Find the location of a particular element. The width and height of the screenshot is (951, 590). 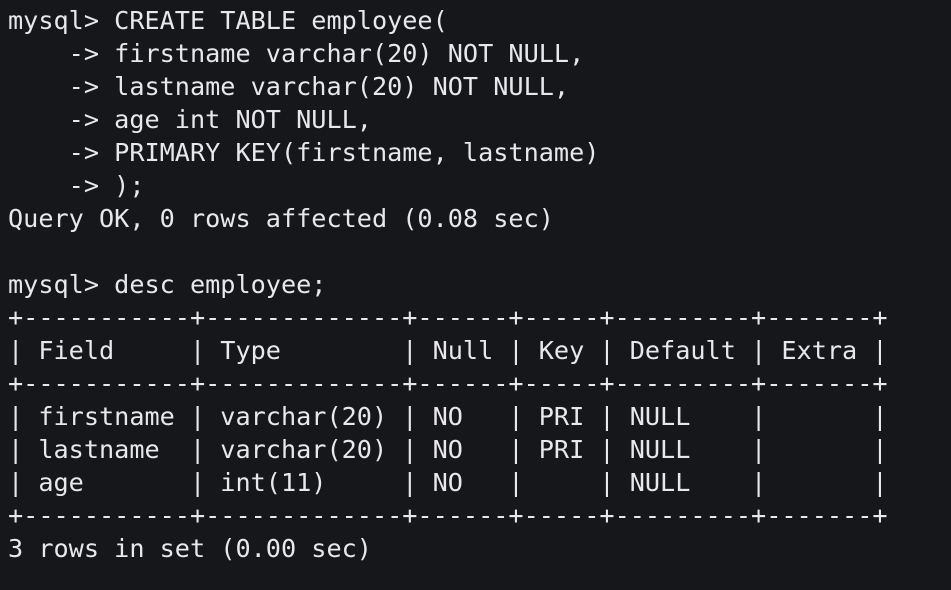

prompt-create-table: mysql> CREATE TABLE employee( is located at coordinates (228, 20).